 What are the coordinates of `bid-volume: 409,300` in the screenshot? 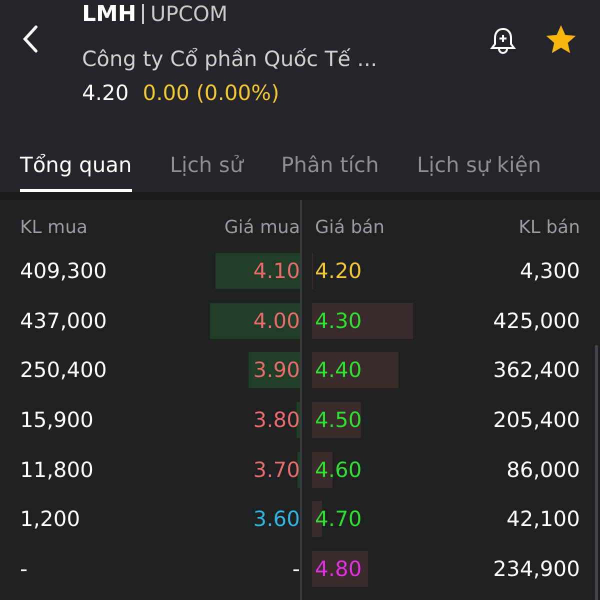 It's located at (64, 270).